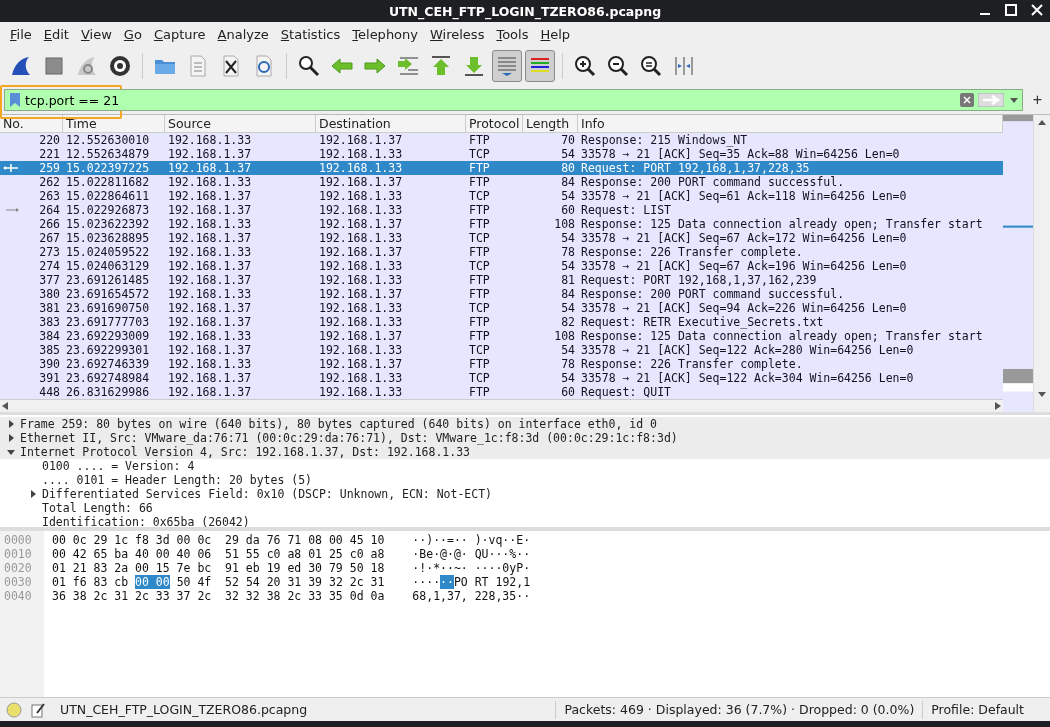 The image size is (1050, 727). Describe the element at coordinates (626, 392) in the screenshot. I see `table-cell-text: Request: QUIT` at that location.